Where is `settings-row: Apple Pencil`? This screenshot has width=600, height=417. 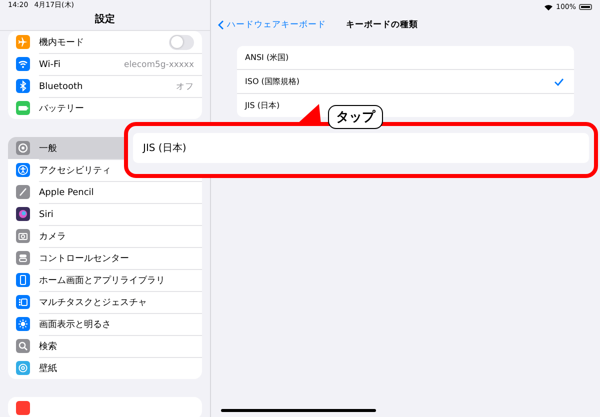
settings-row: Apple Pencil is located at coordinates (105, 192).